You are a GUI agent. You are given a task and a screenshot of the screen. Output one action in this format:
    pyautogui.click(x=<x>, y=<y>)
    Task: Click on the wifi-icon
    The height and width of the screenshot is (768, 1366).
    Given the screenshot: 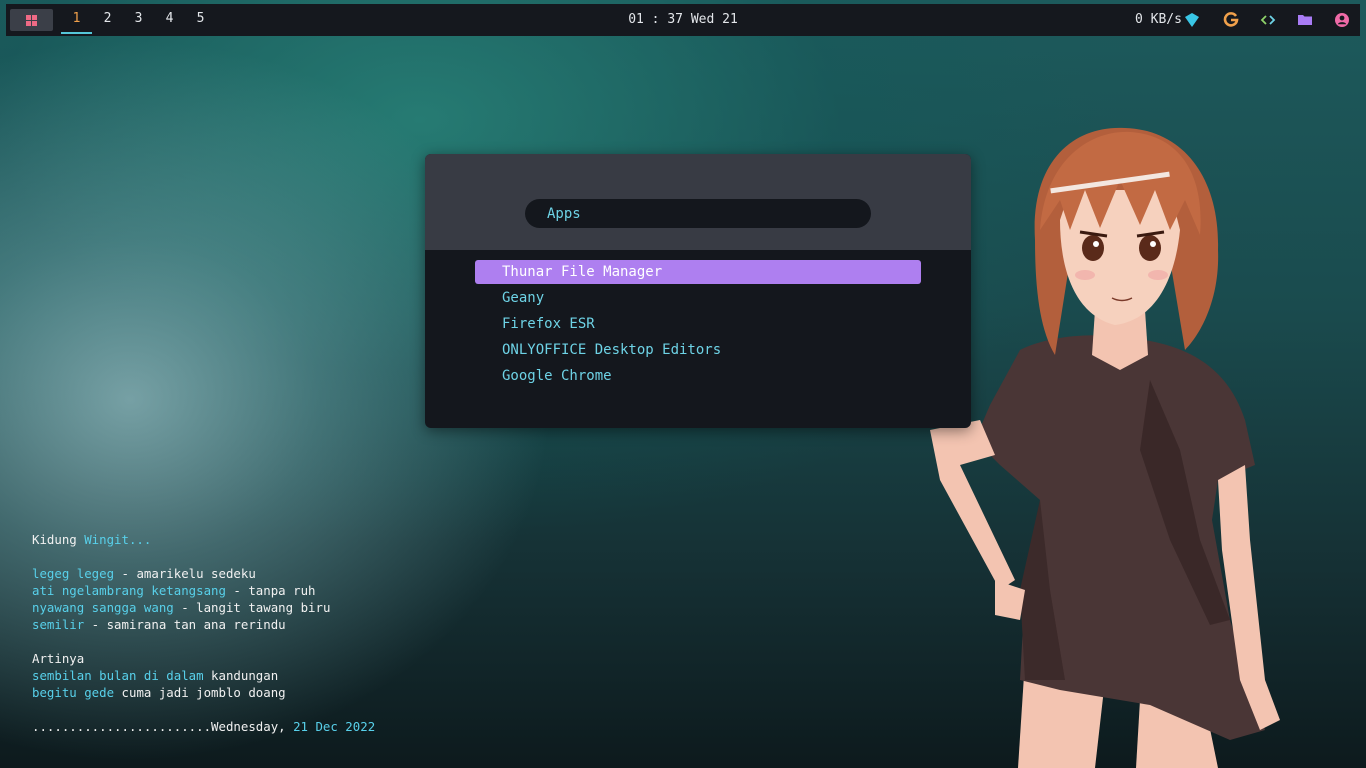 What is the action you would take?
    pyautogui.click(x=1192, y=20)
    